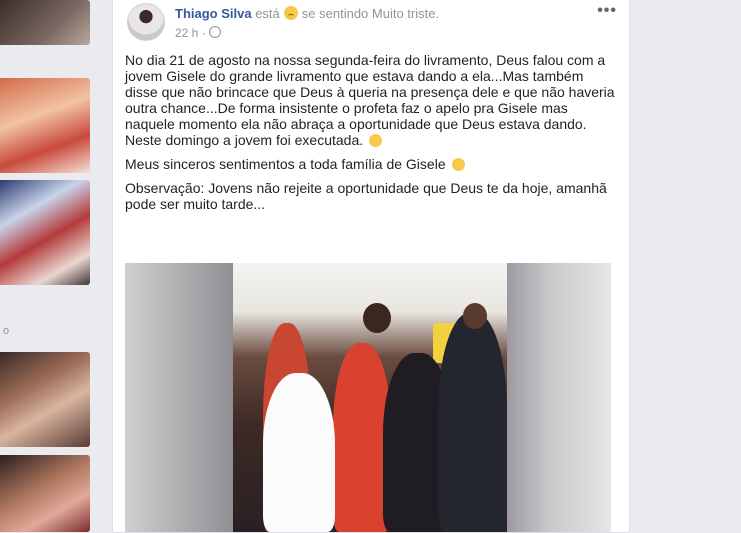 This screenshot has height=533, width=741. What do you see at coordinates (213, 13) in the screenshot?
I see `author-name: Thiago Silva` at bounding box center [213, 13].